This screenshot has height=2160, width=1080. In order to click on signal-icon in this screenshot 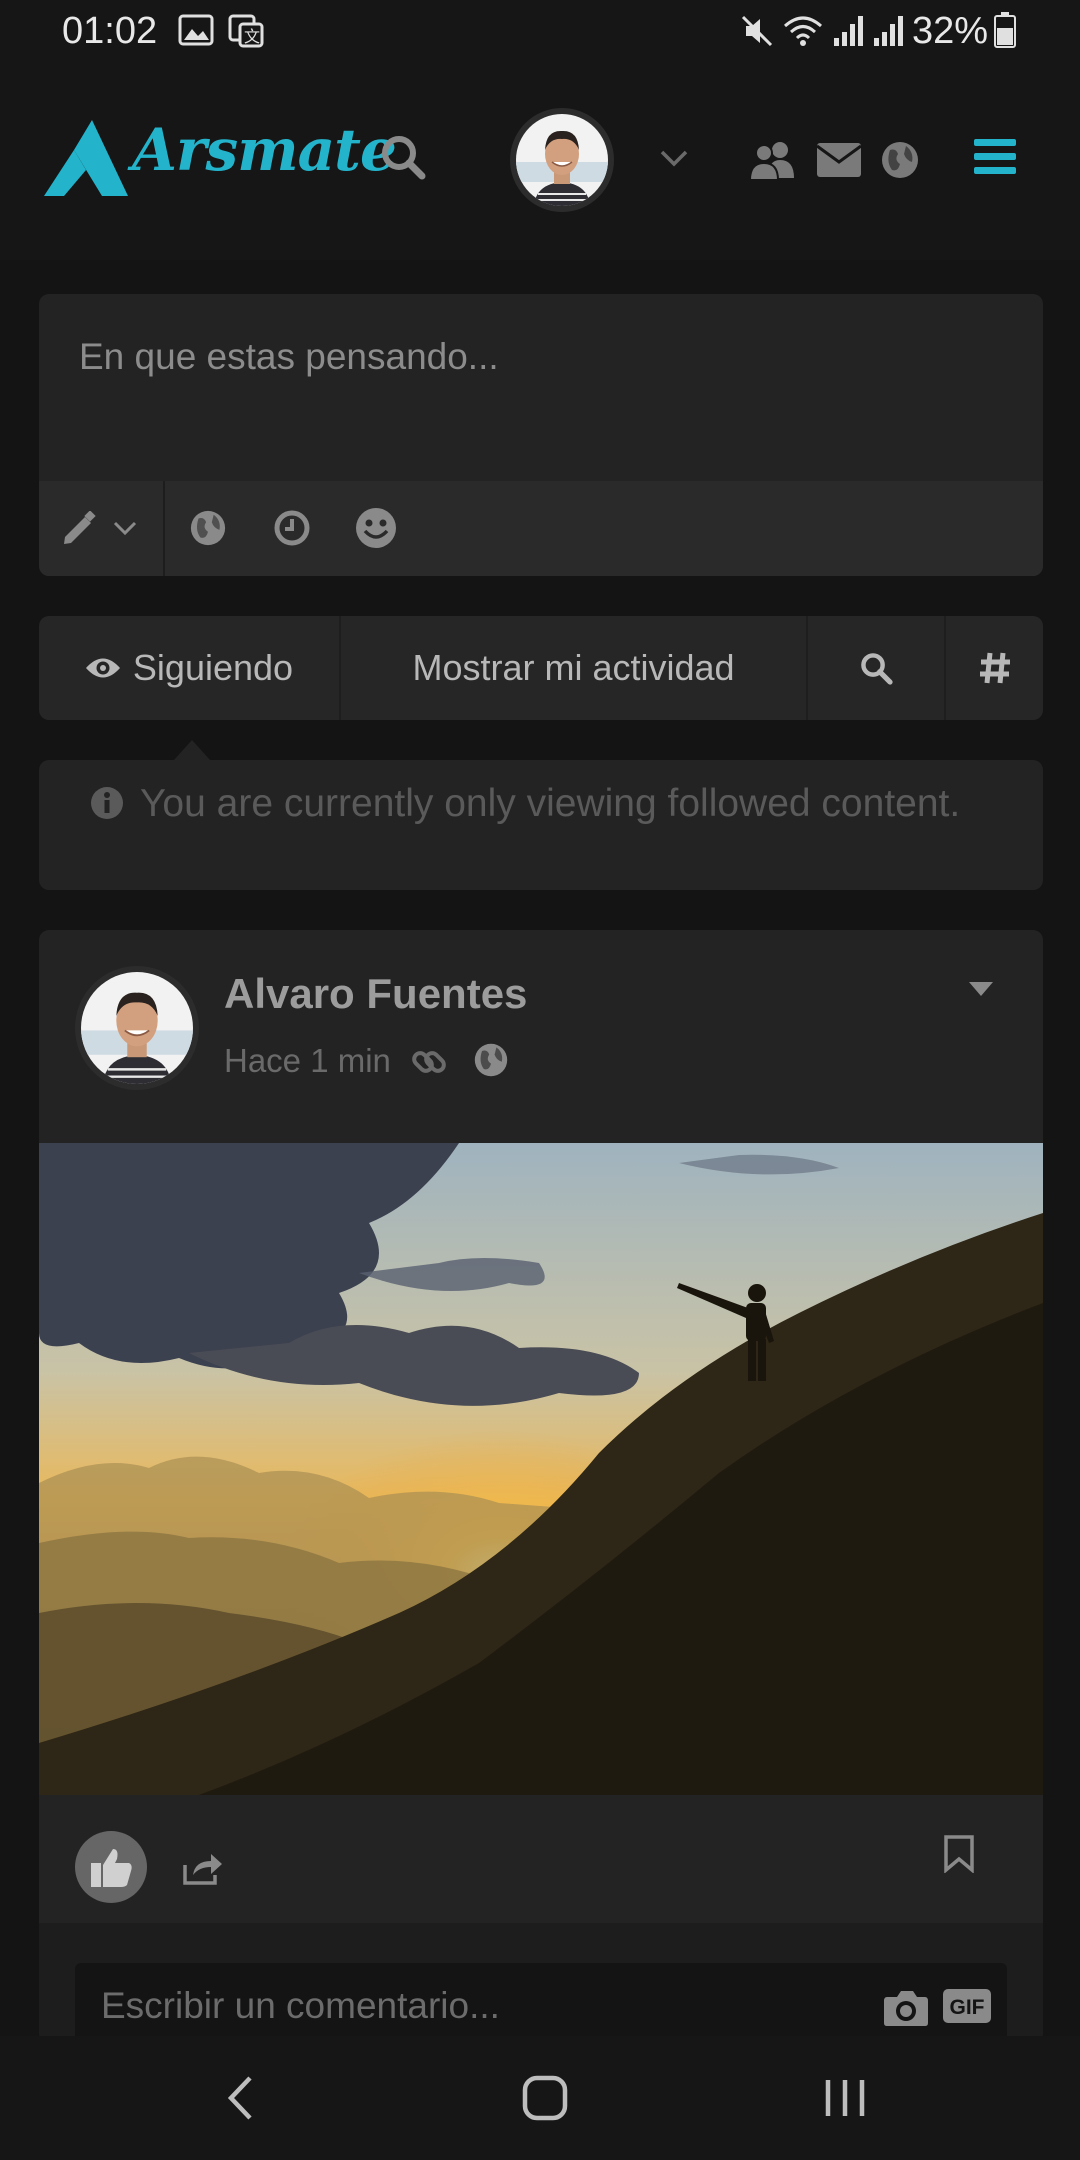, I will do `click(848, 31)`.